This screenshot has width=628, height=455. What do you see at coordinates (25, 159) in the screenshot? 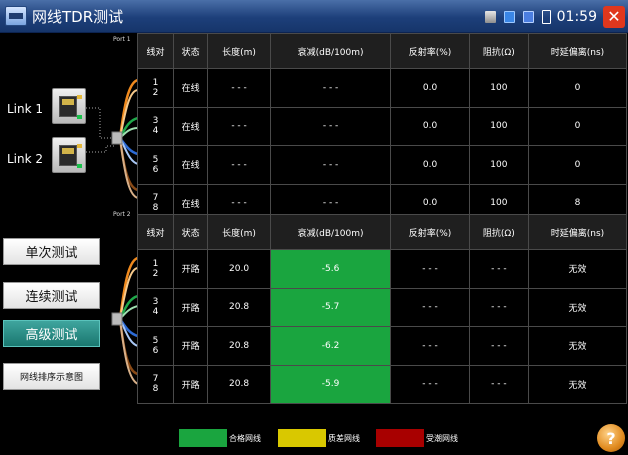
I see `link2-label: Link 2` at bounding box center [25, 159].